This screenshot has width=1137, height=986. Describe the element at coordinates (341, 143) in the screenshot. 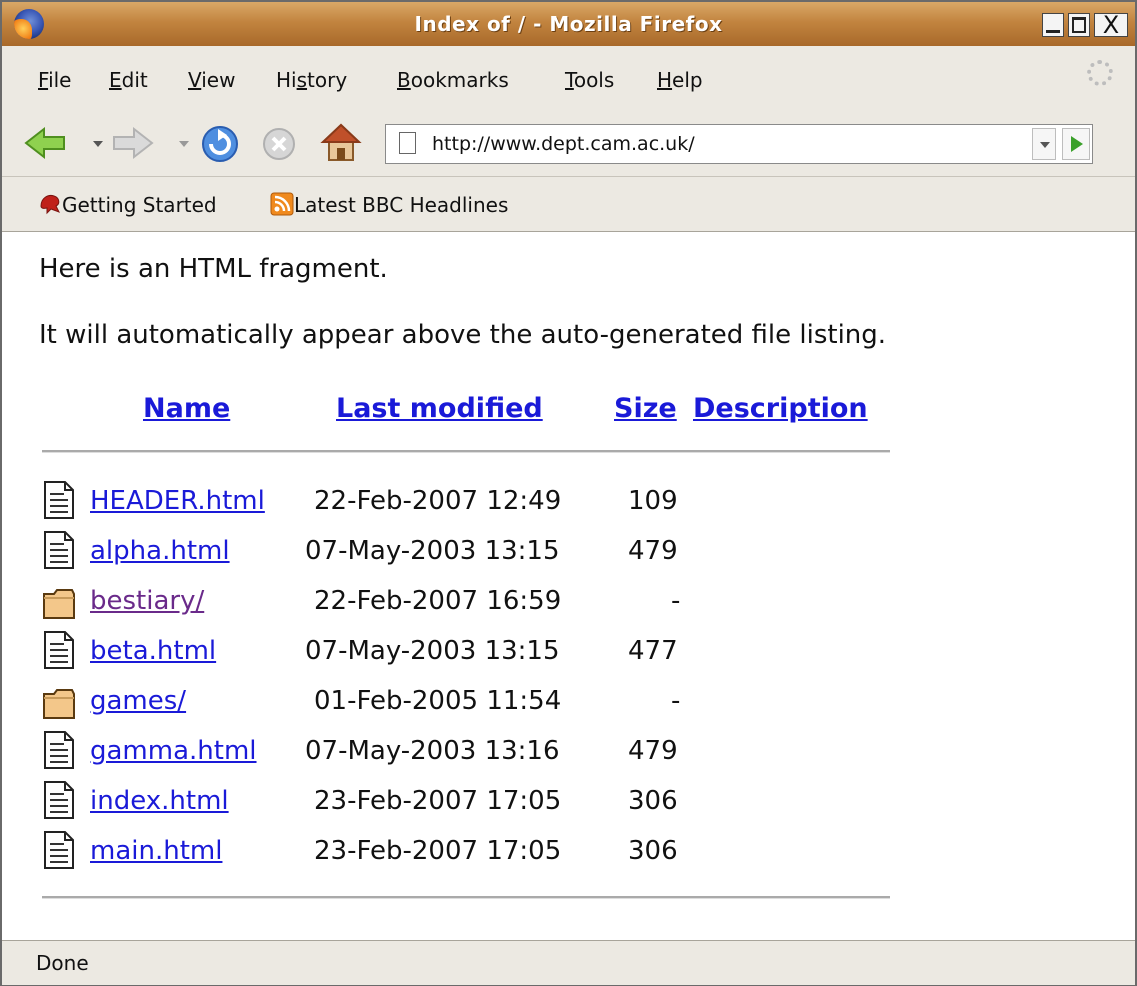

I see `home-icon` at that location.